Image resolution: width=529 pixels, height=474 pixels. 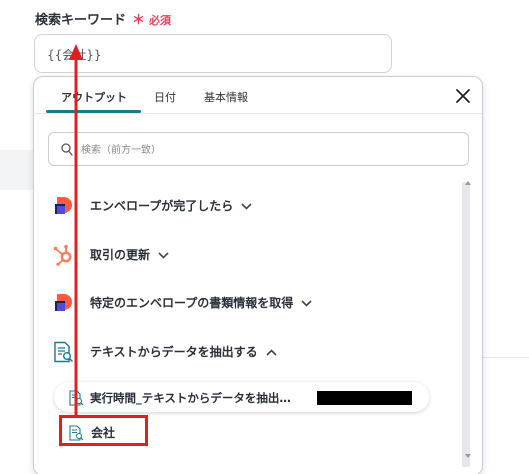 What do you see at coordinates (74, 55) in the screenshot?
I see `keyword-input-value: {{会社}}` at bounding box center [74, 55].